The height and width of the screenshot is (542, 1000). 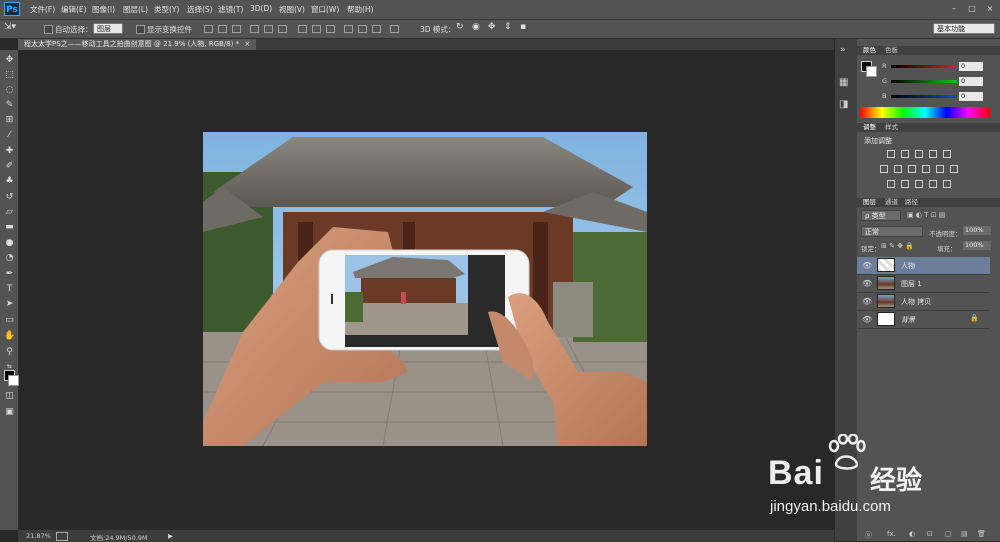 What do you see at coordinates (940, 169) in the screenshot?
I see `channel-mixer-icon` at bounding box center [940, 169].